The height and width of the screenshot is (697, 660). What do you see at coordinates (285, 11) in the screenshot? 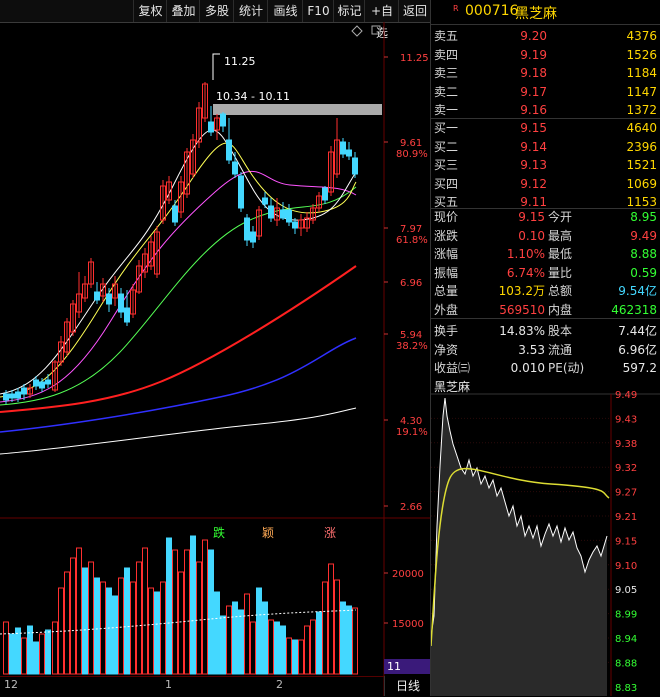
I see `toolbar-button-4: 画线` at bounding box center [285, 11].